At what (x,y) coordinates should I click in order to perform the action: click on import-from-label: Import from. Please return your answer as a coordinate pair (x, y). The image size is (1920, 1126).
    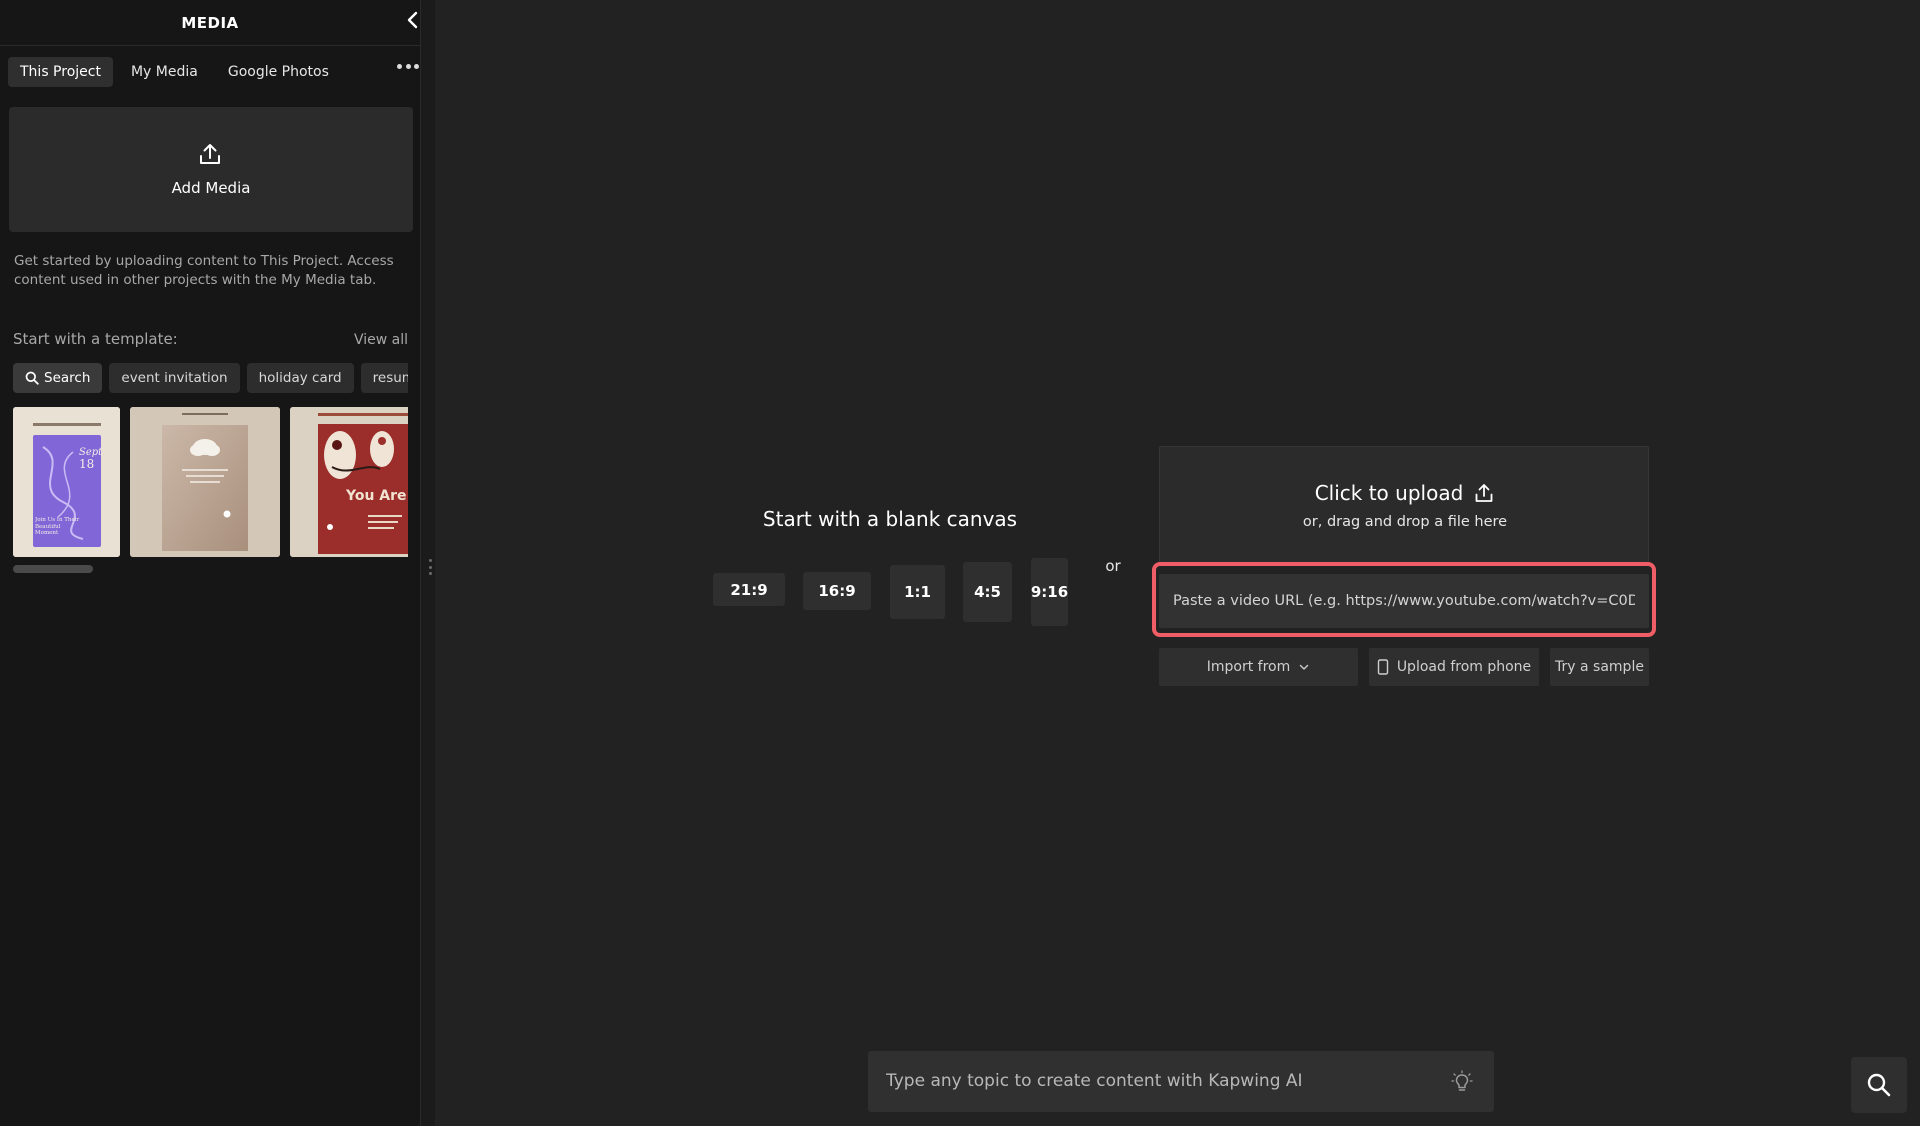
    Looking at the image, I should click on (1248, 667).